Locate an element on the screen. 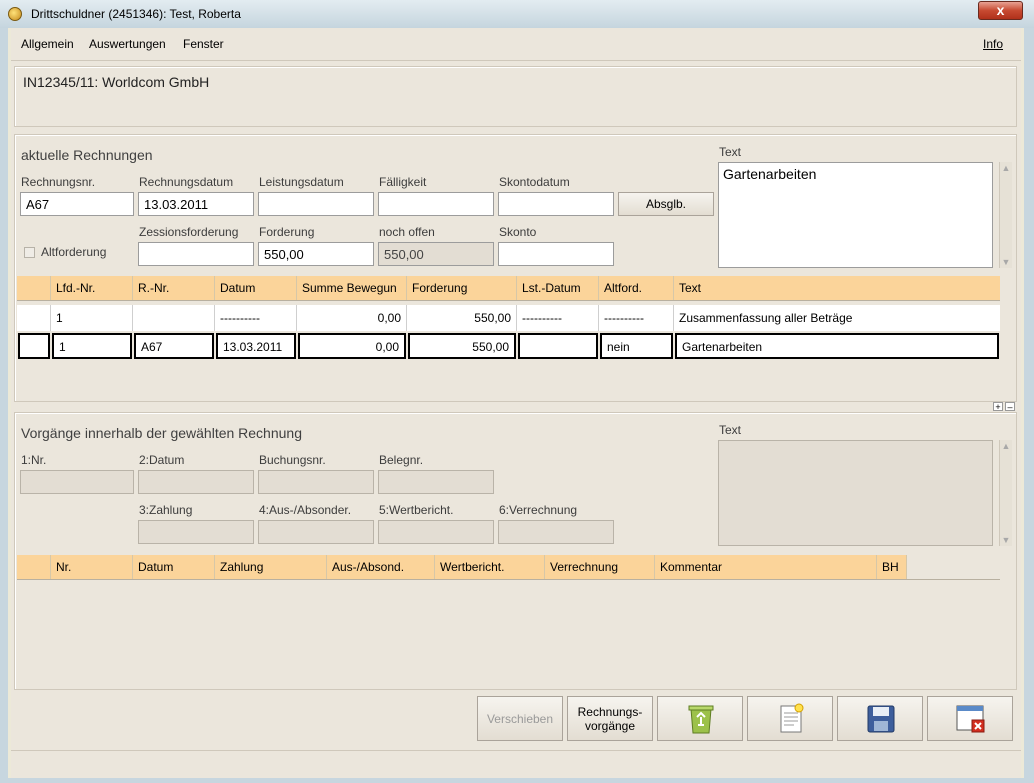  table-divider is located at coordinates (508, 579).